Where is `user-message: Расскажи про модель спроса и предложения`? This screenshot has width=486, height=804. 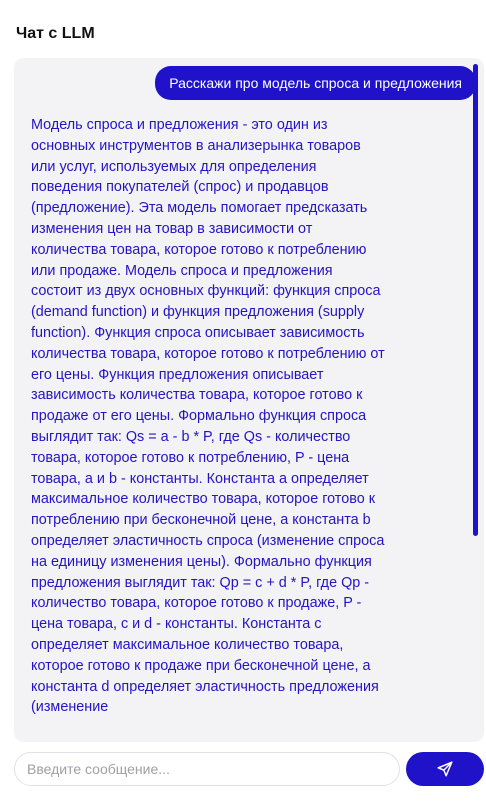 user-message: Расскажи про модель спроса и предложения is located at coordinates (315, 83).